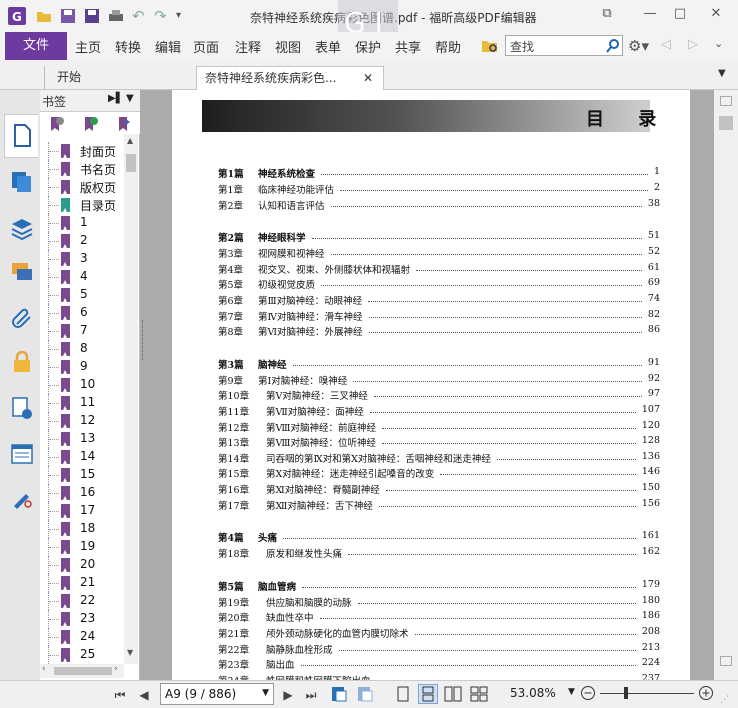 This screenshot has height=708, width=738. I want to click on bookmark-item: 书名页, so click(86, 169).